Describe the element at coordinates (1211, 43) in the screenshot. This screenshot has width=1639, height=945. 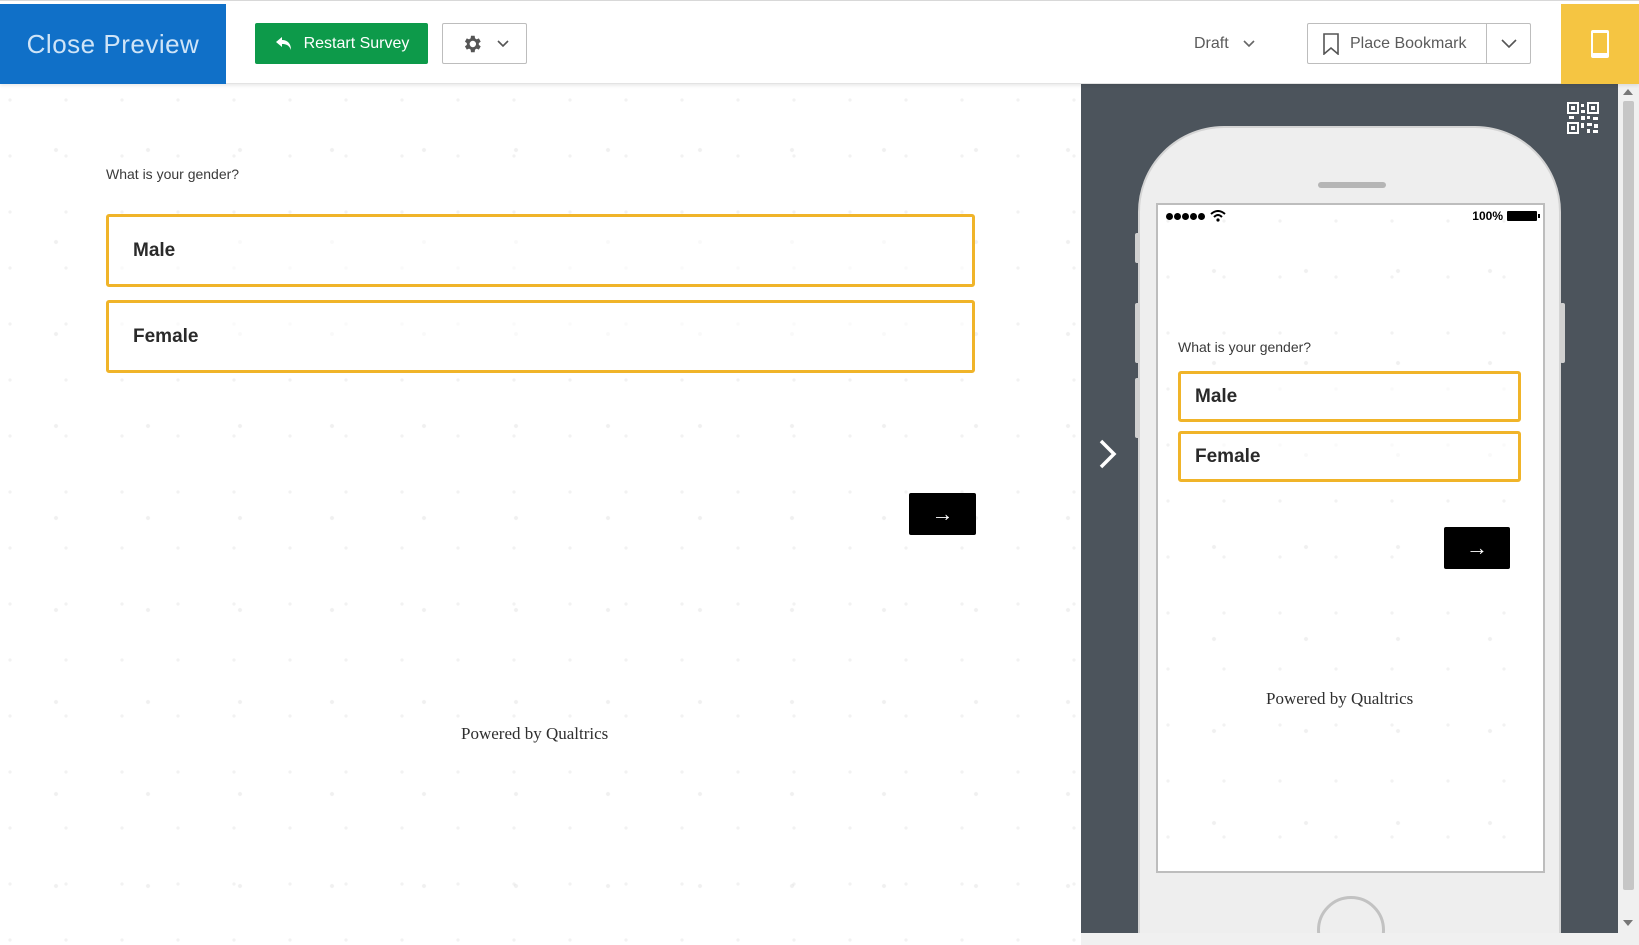
I see `version-status-label: Draft` at that location.